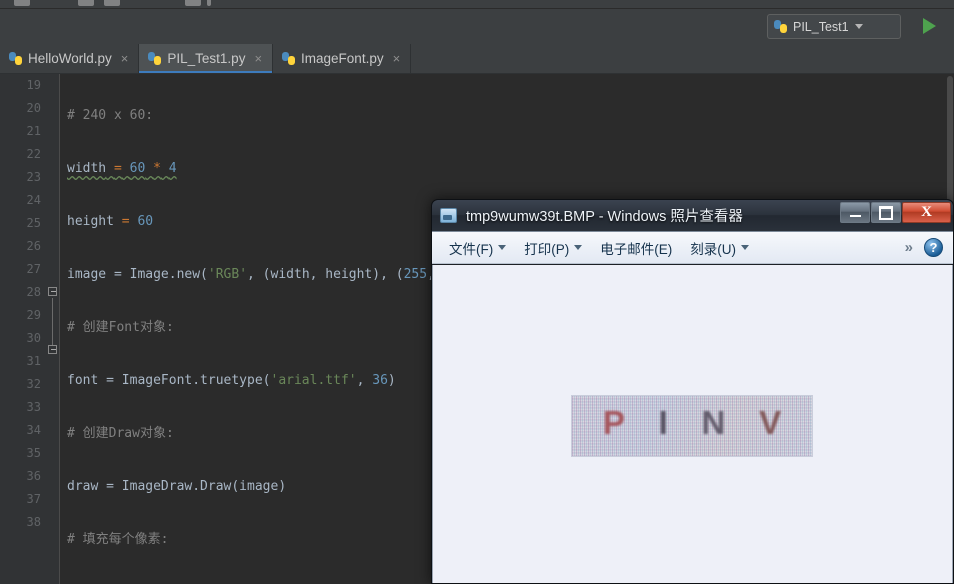  I want to click on line-number: 28, so click(33, 292).